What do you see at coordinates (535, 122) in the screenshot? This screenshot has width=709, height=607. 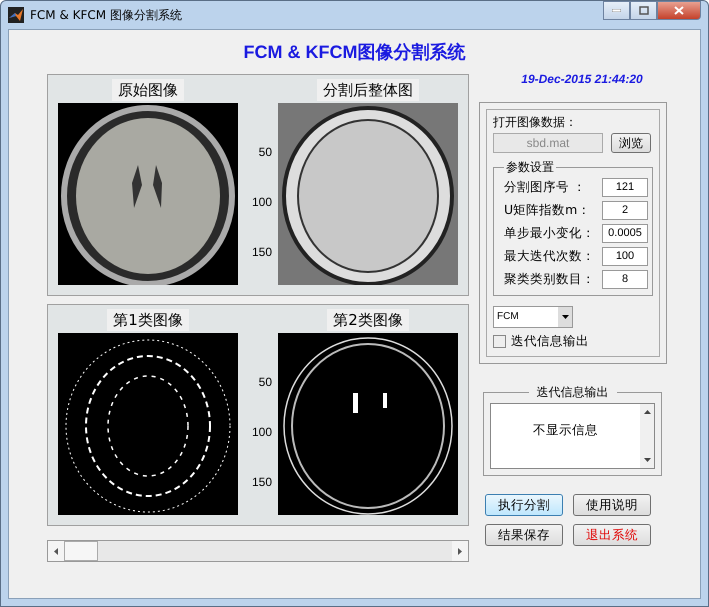 I see `open-data-label: 打开图像数据：` at bounding box center [535, 122].